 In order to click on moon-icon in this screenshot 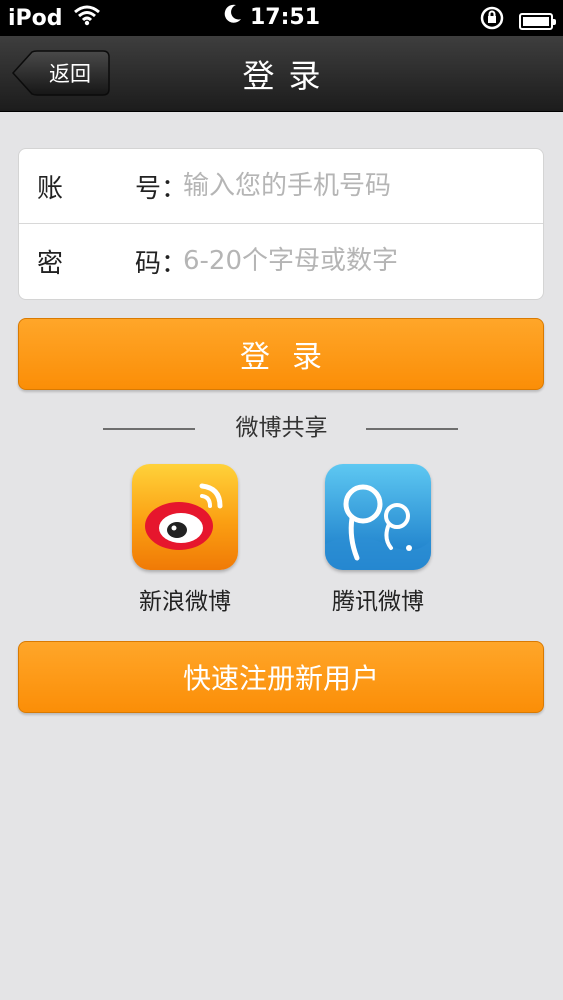, I will do `click(233, 17)`.